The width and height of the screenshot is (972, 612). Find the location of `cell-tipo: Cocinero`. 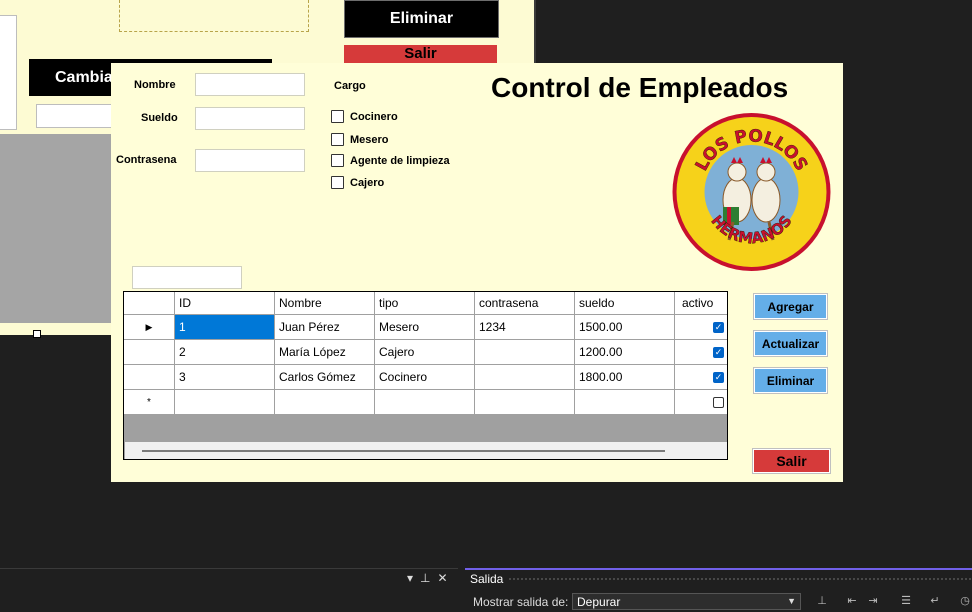

cell-tipo: Cocinero is located at coordinates (425, 377).